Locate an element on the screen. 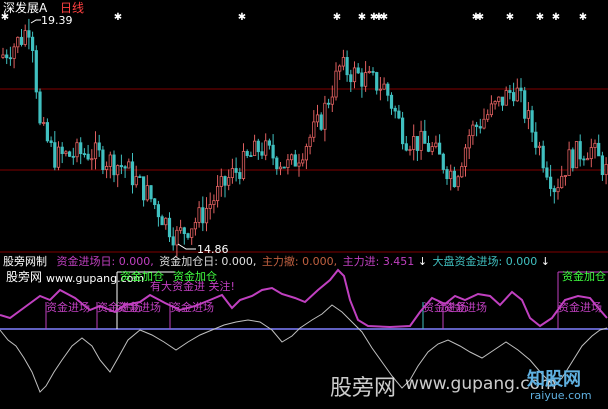 This screenshot has width=608, height=409. indicator-item-jin-label: 主力进 is located at coordinates (359, 261).